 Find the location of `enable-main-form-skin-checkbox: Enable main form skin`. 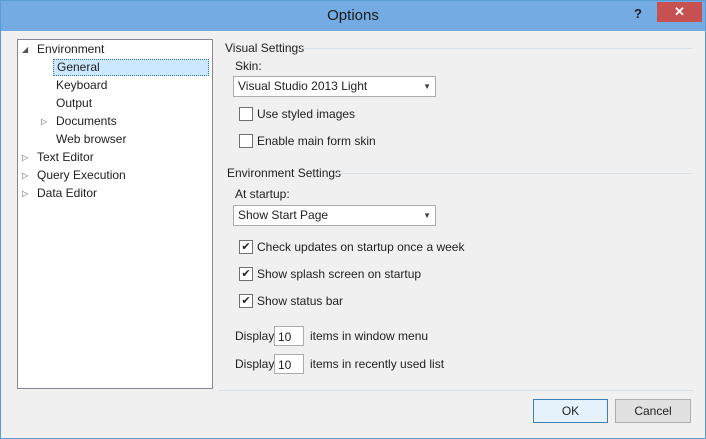

enable-main-form-skin-checkbox: Enable main form skin is located at coordinates (319, 141).